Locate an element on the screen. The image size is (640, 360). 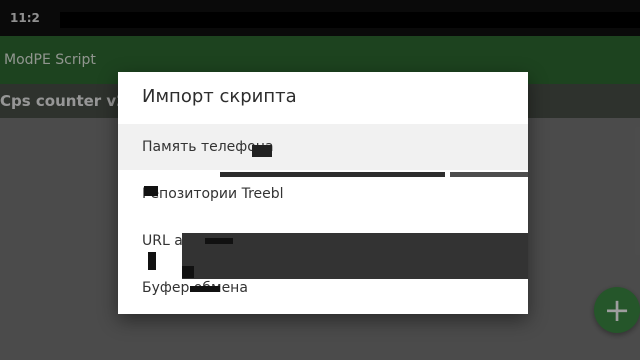
option-phone-memory: Память телефона is located at coordinates (323, 147).